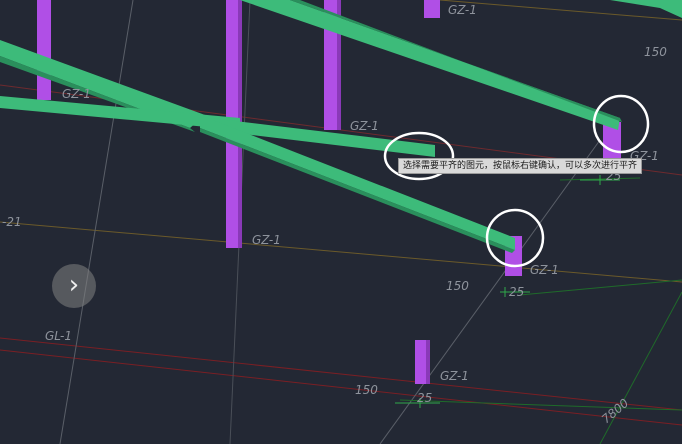  Describe the element at coordinates (357, 182) in the screenshot. I see `beam` at that location.